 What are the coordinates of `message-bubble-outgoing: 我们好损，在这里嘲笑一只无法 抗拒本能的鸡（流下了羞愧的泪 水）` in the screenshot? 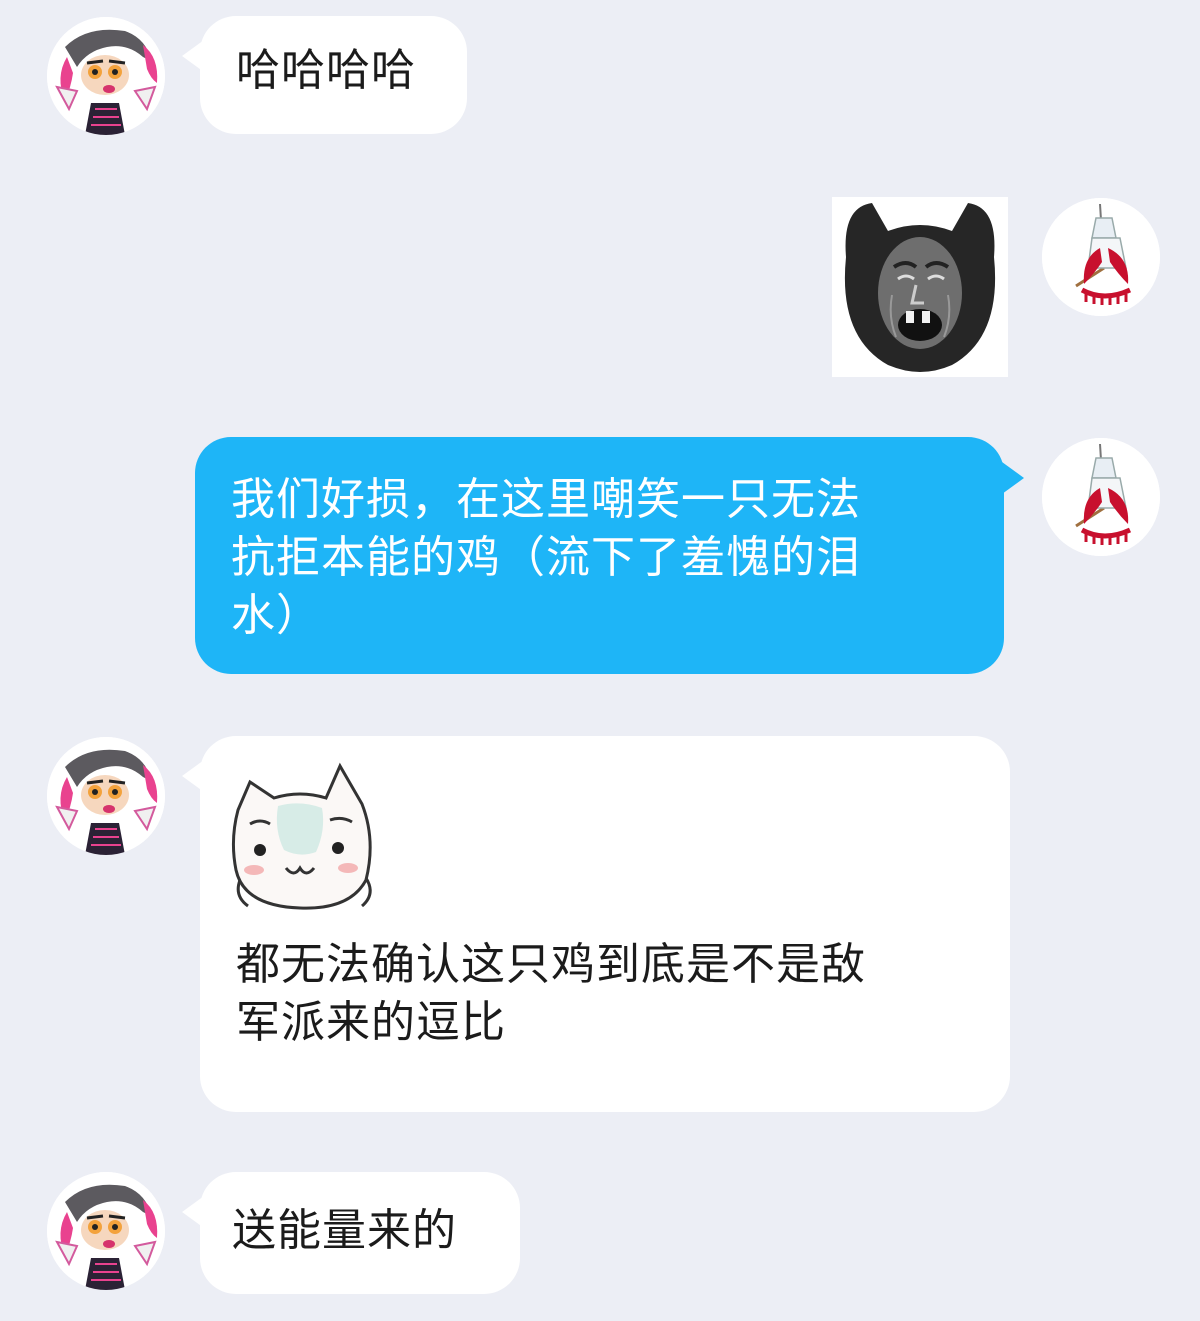 It's located at (599, 555).